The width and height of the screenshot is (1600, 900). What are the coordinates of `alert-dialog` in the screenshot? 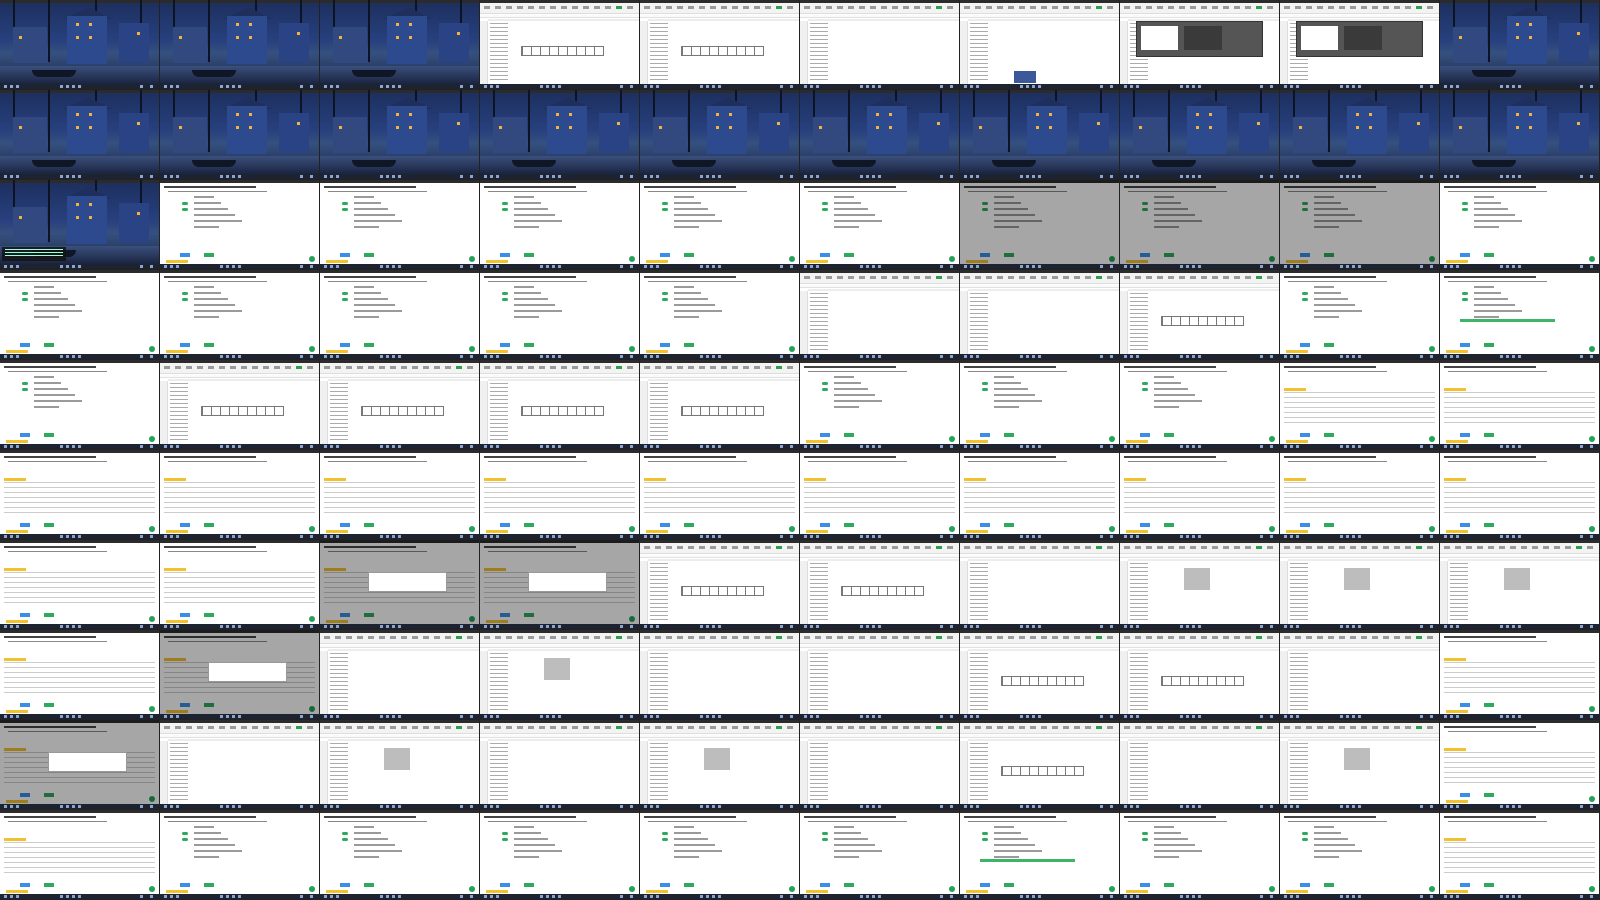 It's located at (567, 582).